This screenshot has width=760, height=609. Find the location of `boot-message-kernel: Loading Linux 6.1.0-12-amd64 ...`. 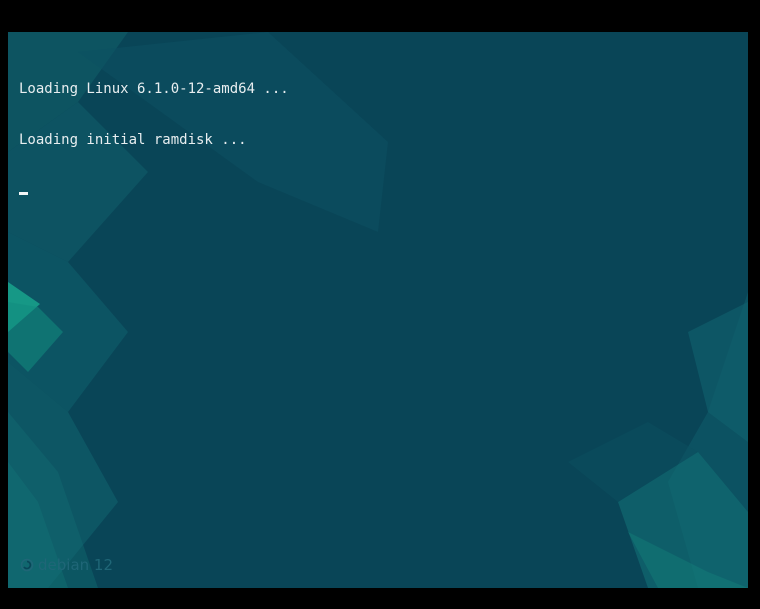

boot-message-kernel: Loading Linux 6.1.0-12-amd64 ... is located at coordinates (154, 89).